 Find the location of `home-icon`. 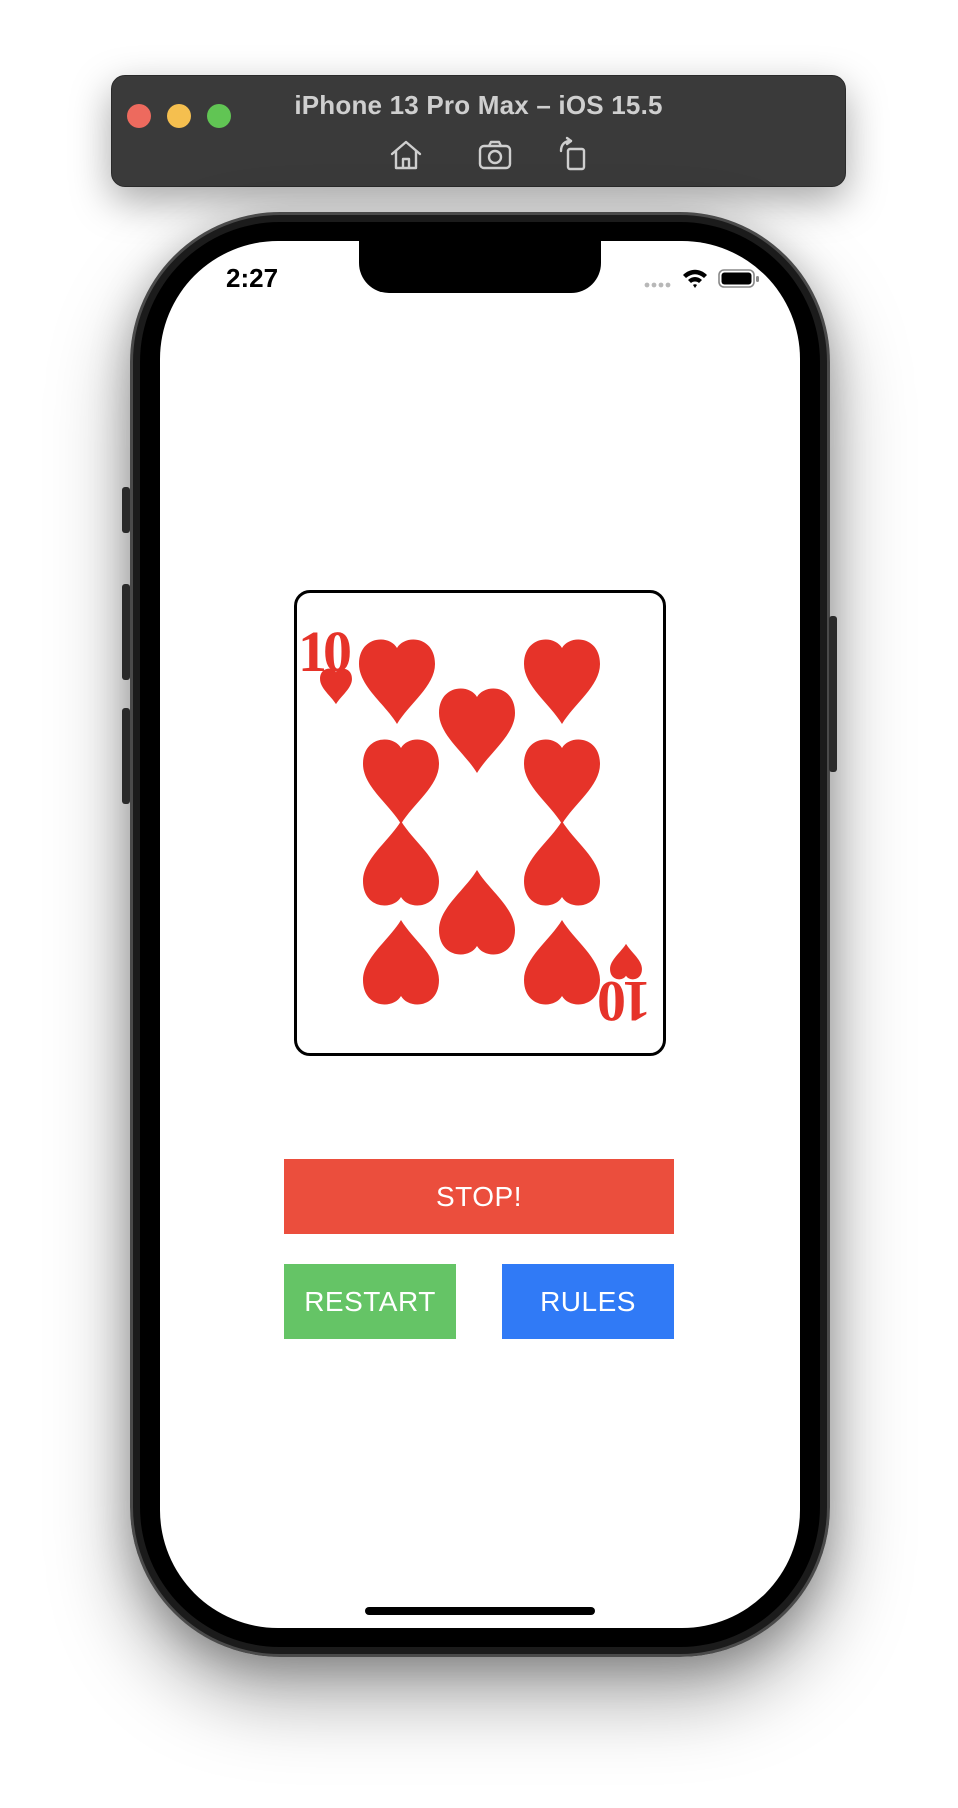

home-icon is located at coordinates (406, 155).